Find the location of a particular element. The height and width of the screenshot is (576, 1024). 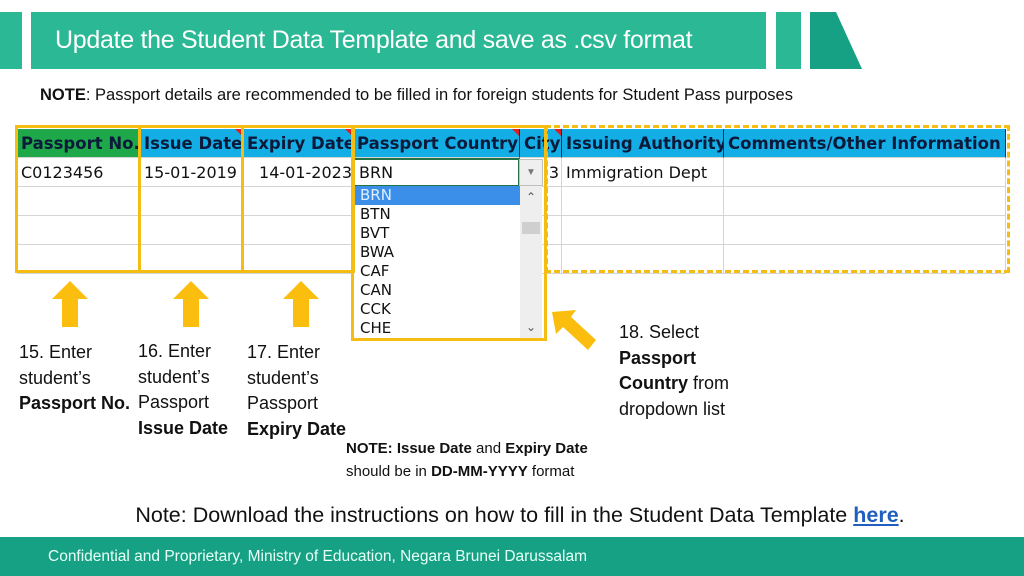

step-16-text: 16. Enter student’s Passport Issue Date is located at coordinates (183, 390).